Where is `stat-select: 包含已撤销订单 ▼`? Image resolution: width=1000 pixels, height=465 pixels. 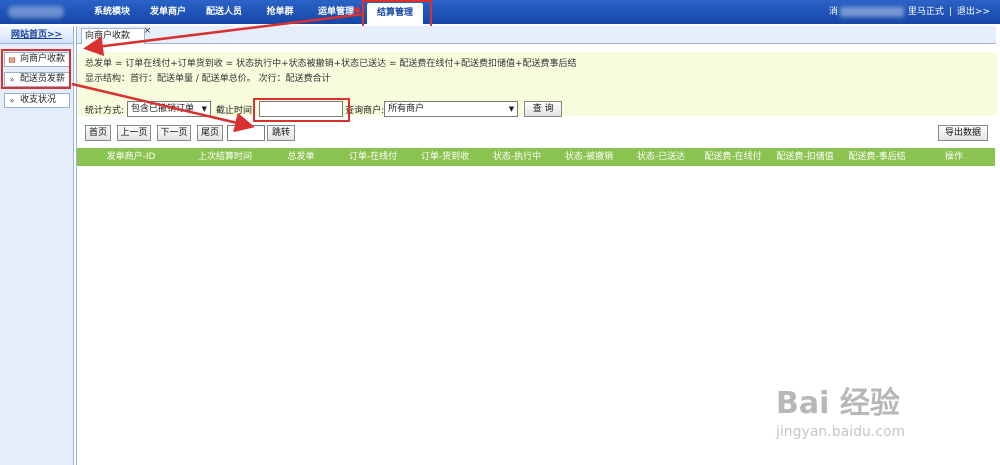
stat-select: 包含已撤销订单 ▼ is located at coordinates (169, 109).